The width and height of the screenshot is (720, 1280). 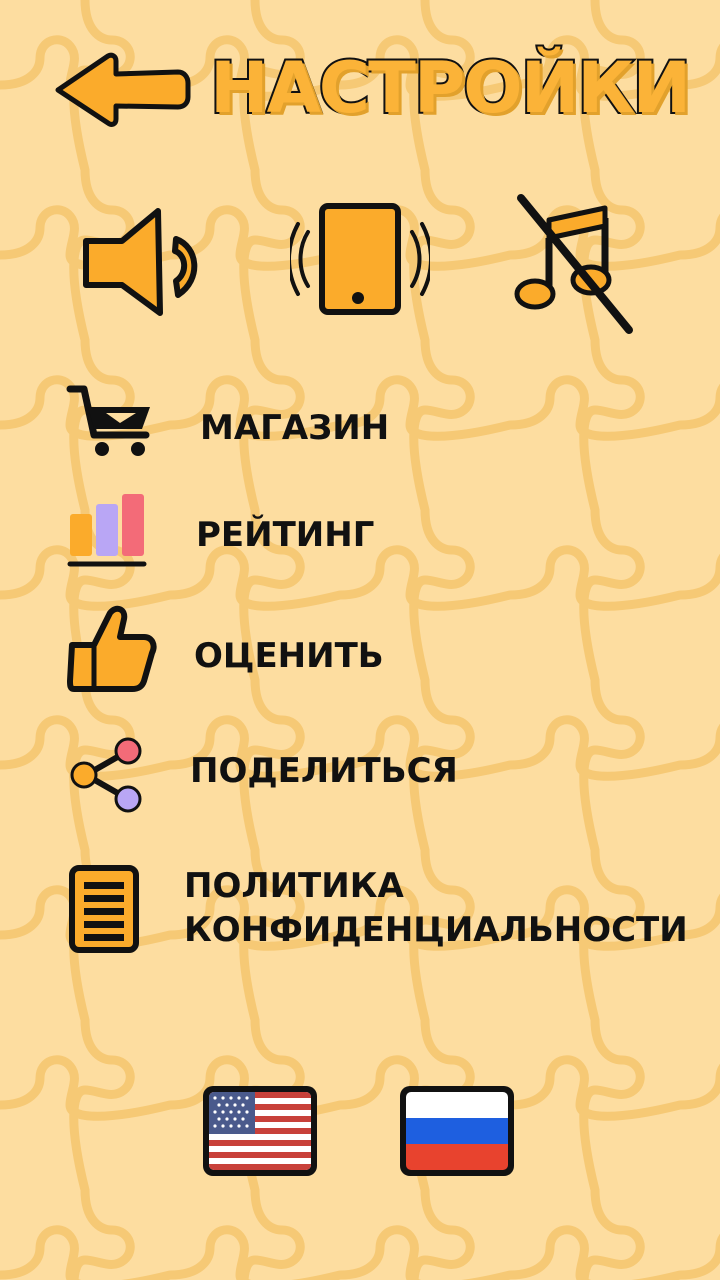 What do you see at coordinates (112, 648) in the screenshot?
I see `thumbs-up-icon` at bounding box center [112, 648].